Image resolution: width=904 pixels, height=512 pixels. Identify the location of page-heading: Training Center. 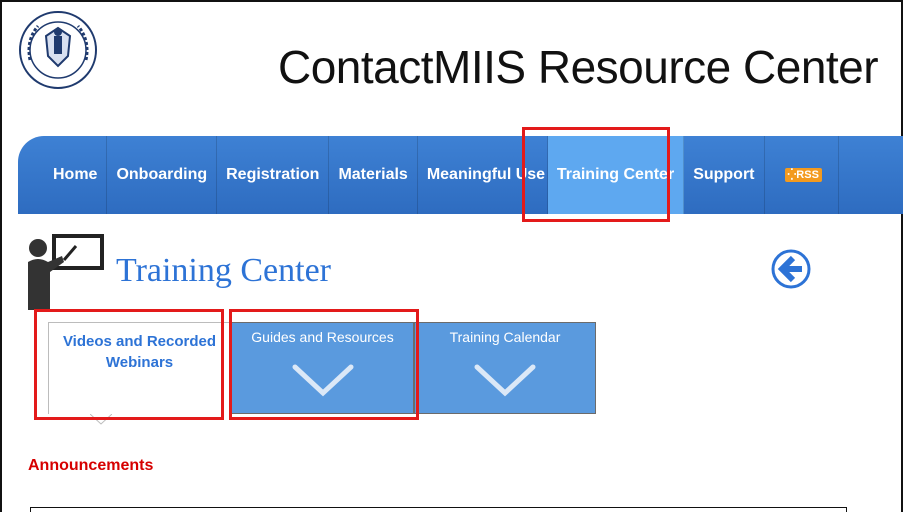
(224, 270).